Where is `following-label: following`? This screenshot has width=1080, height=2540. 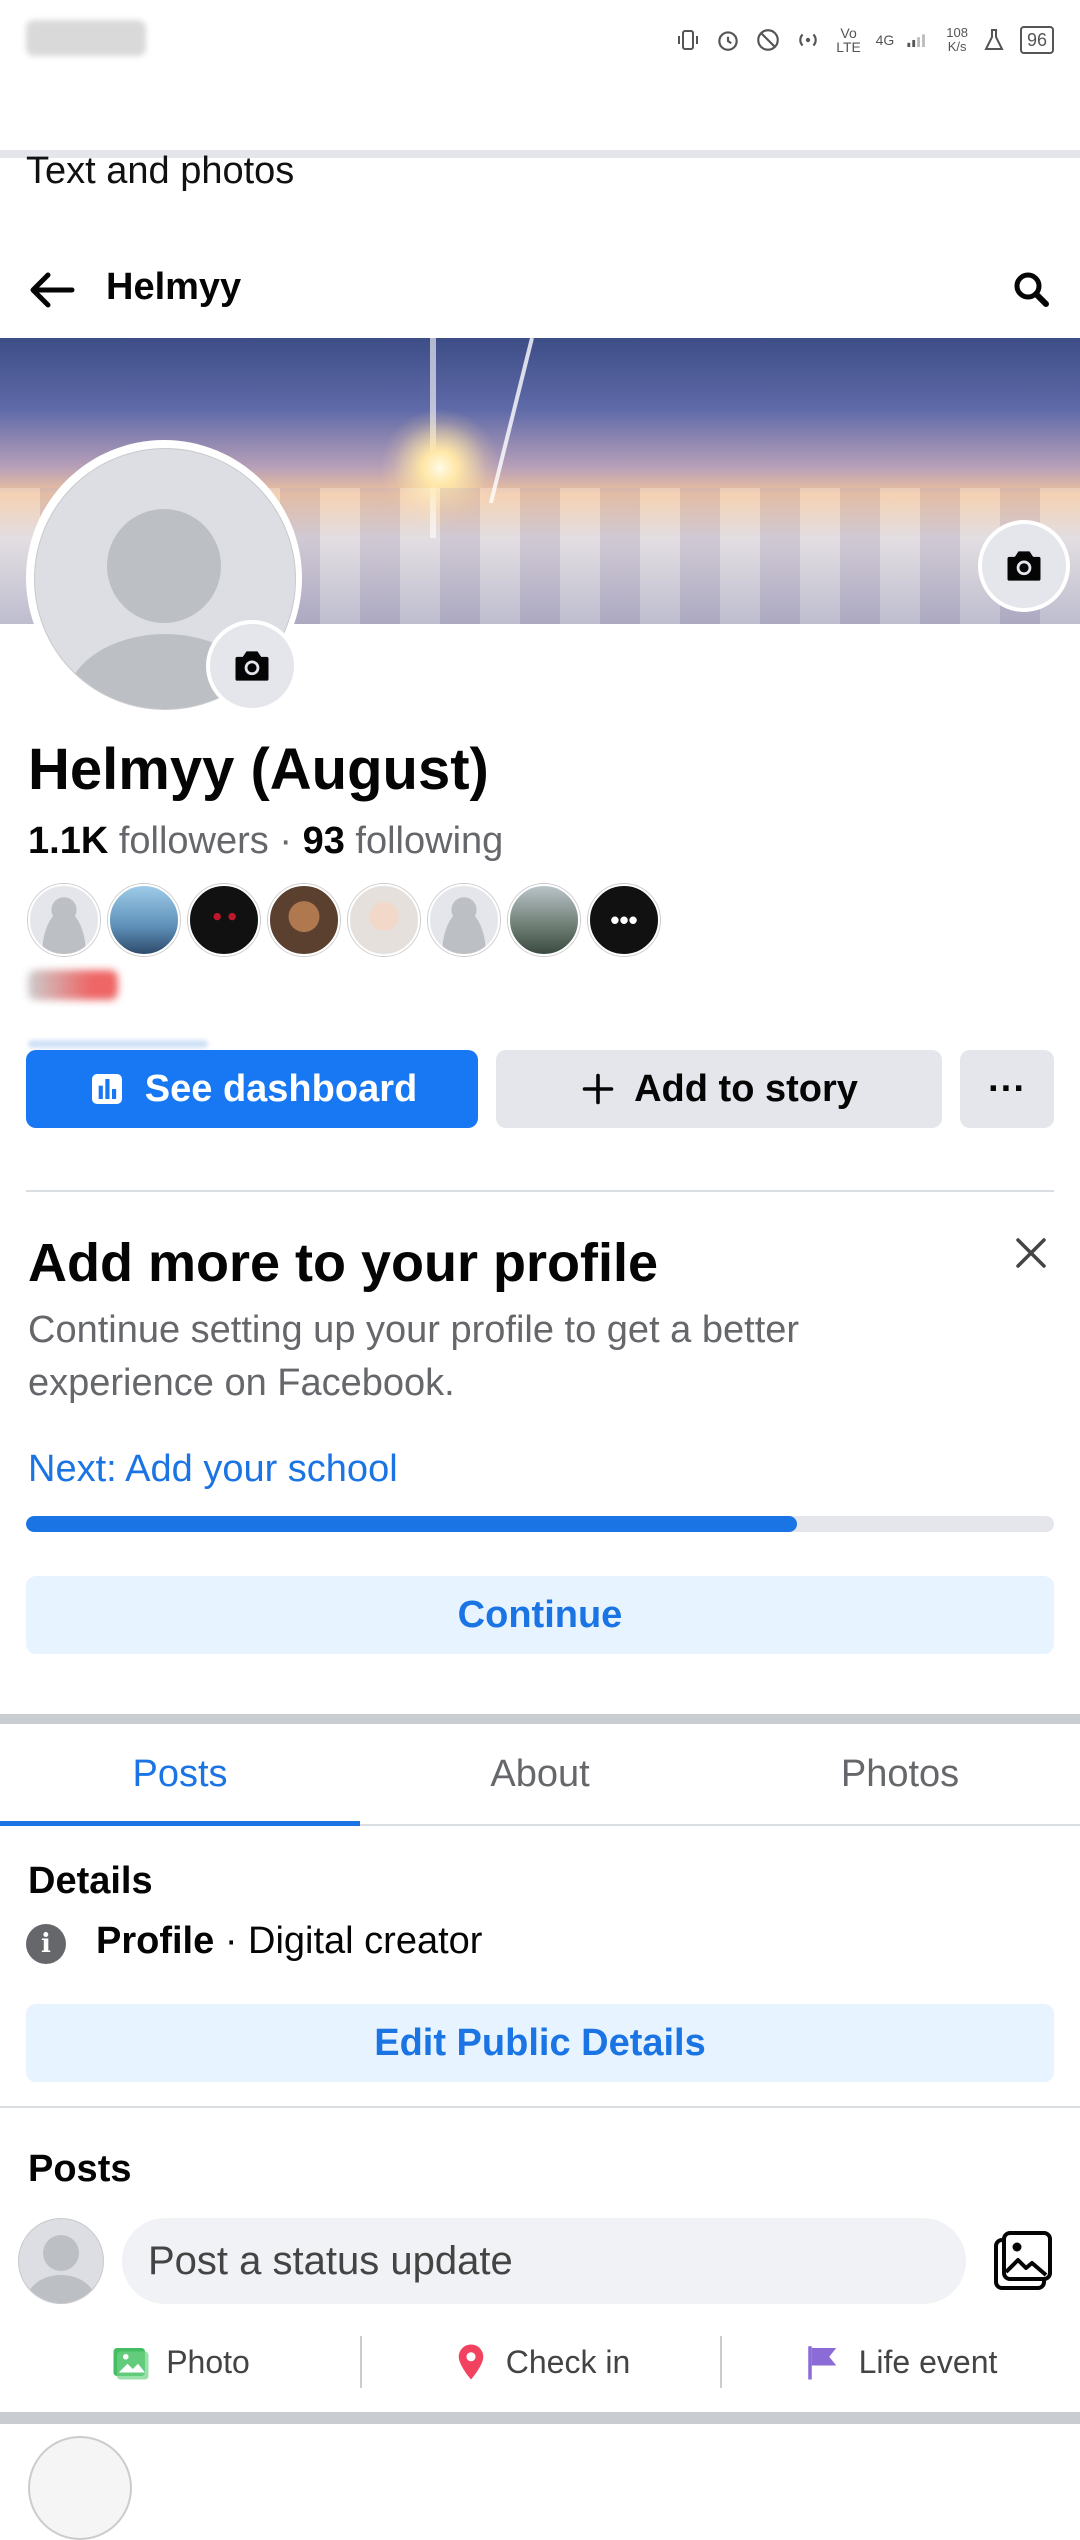
following-label: following is located at coordinates (429, 841).